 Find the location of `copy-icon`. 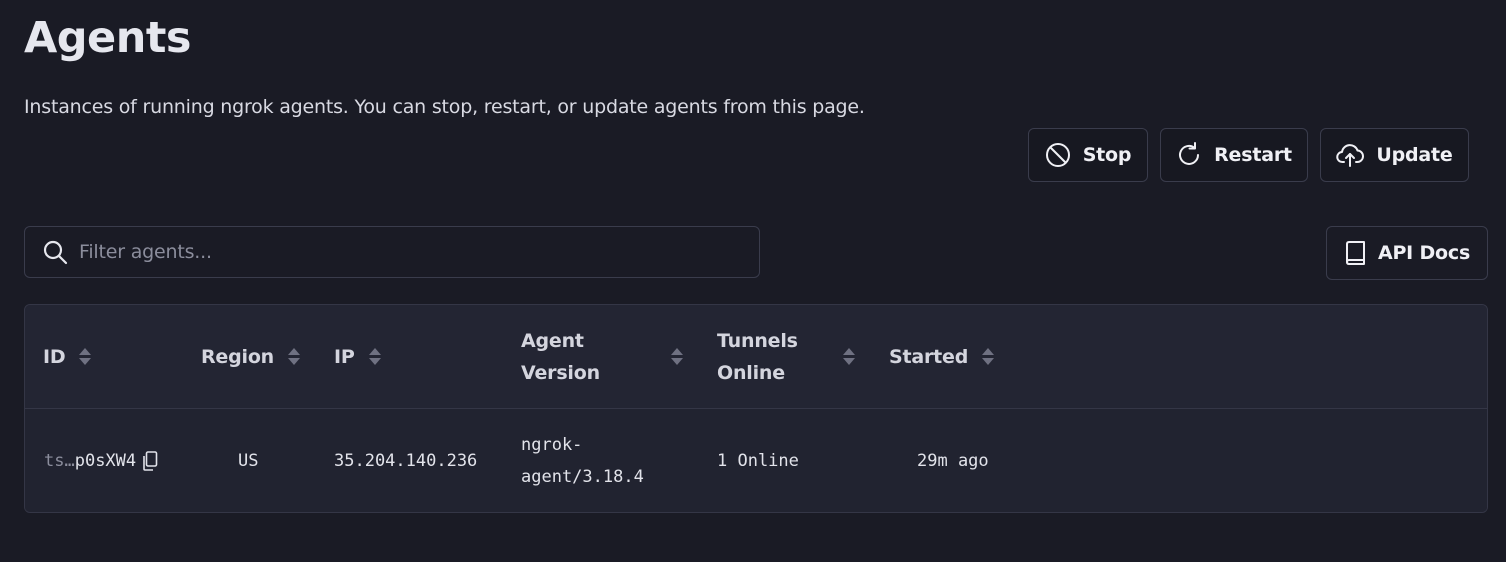

copy-icon is located at coordinates (150, 461).